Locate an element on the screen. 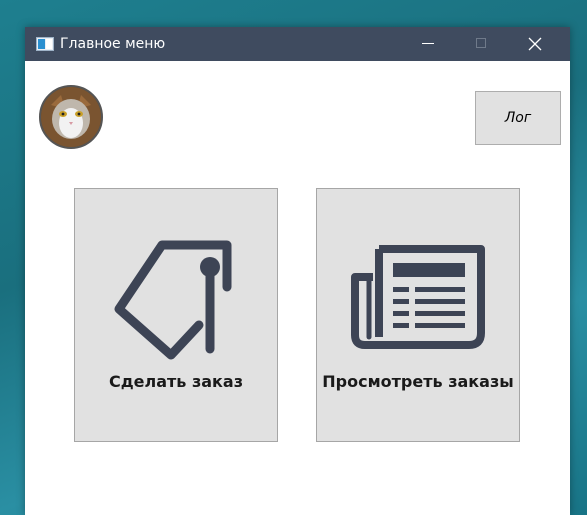 The width and height of the screenshot is (587, 515). close-icon is located at coordinates (535, 44).